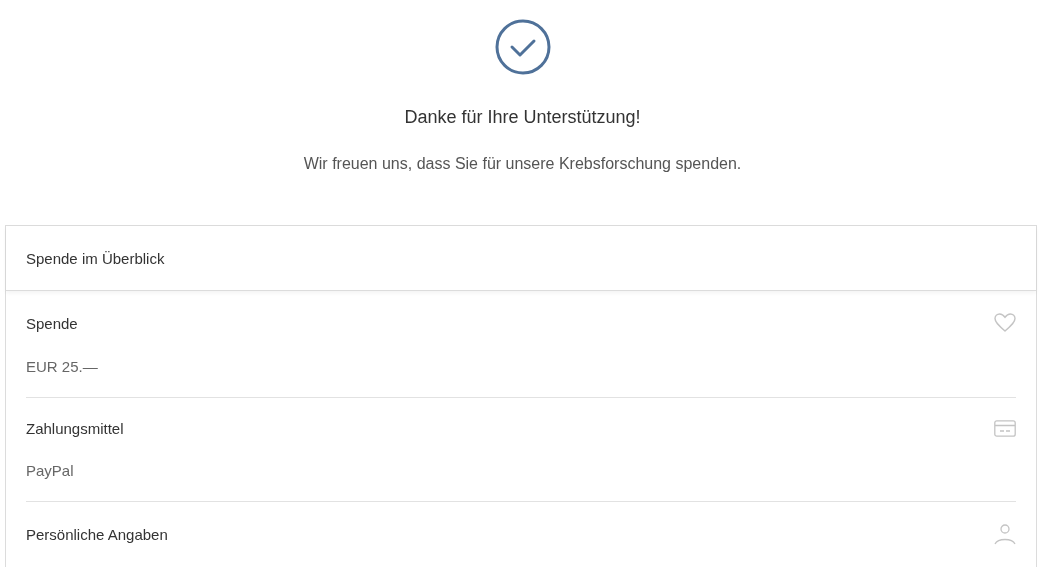 The height and width of the screenshot is (579, 1045). Describe the element at coordinates (50, 470) in the screenshot. I see `section-value: PayPal` at that location.